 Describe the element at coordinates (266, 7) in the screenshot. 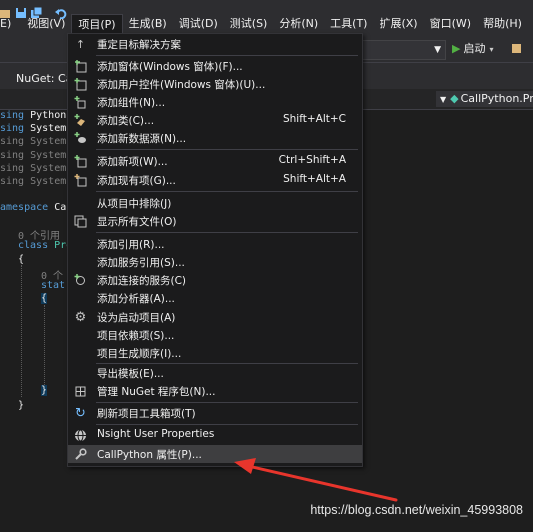

I see `window-top-strip` at that location.